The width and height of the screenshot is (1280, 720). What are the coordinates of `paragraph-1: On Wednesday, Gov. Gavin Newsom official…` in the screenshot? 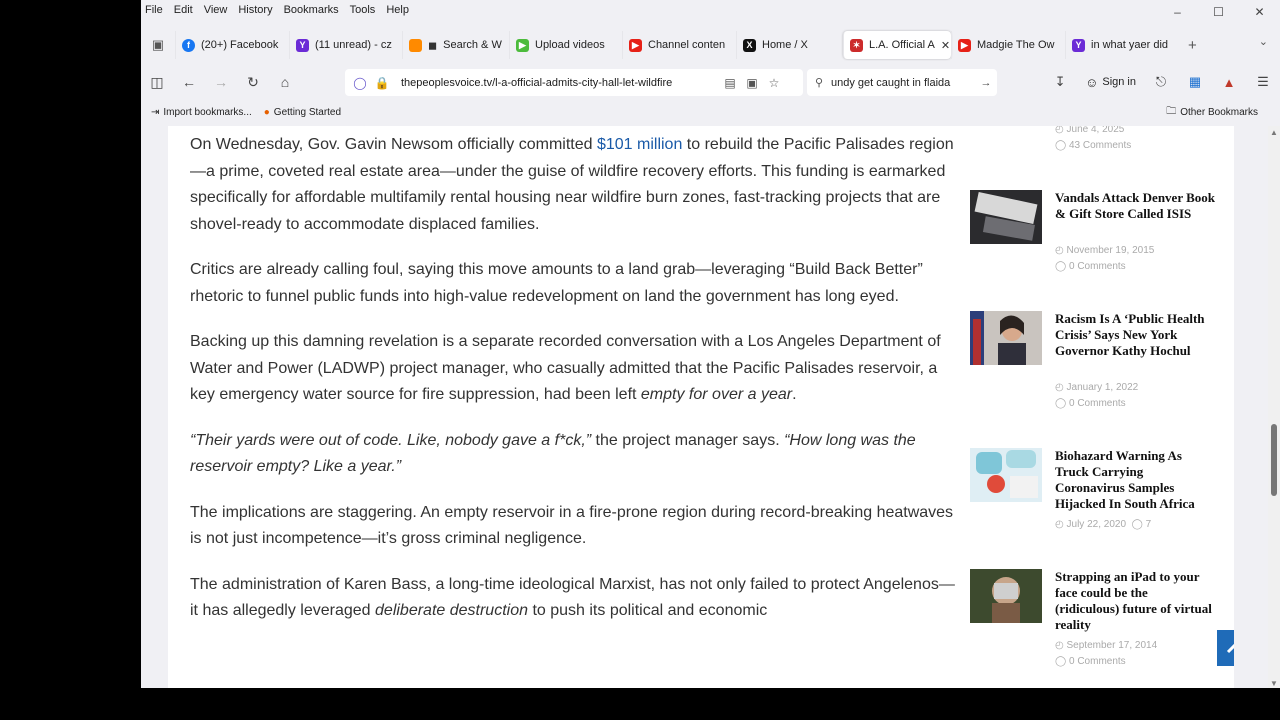 It's located at (575, 185).